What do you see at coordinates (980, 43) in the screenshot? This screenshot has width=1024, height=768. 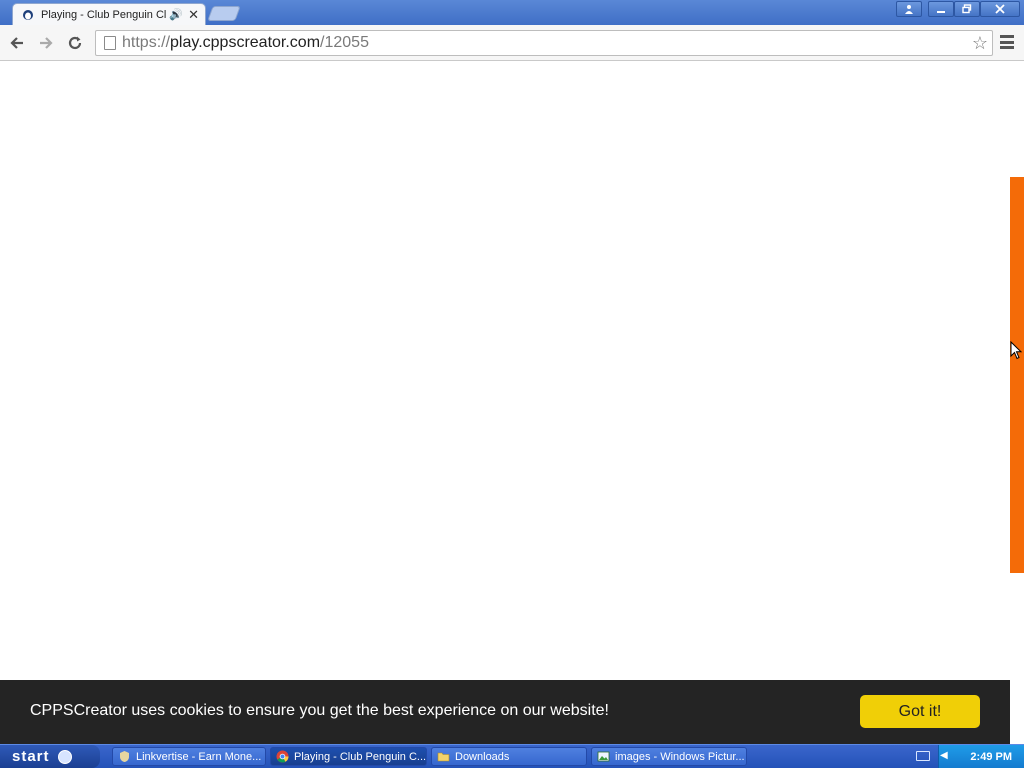 I see `bookmark-star-icon: ☆` at bounding box center [980, 43].